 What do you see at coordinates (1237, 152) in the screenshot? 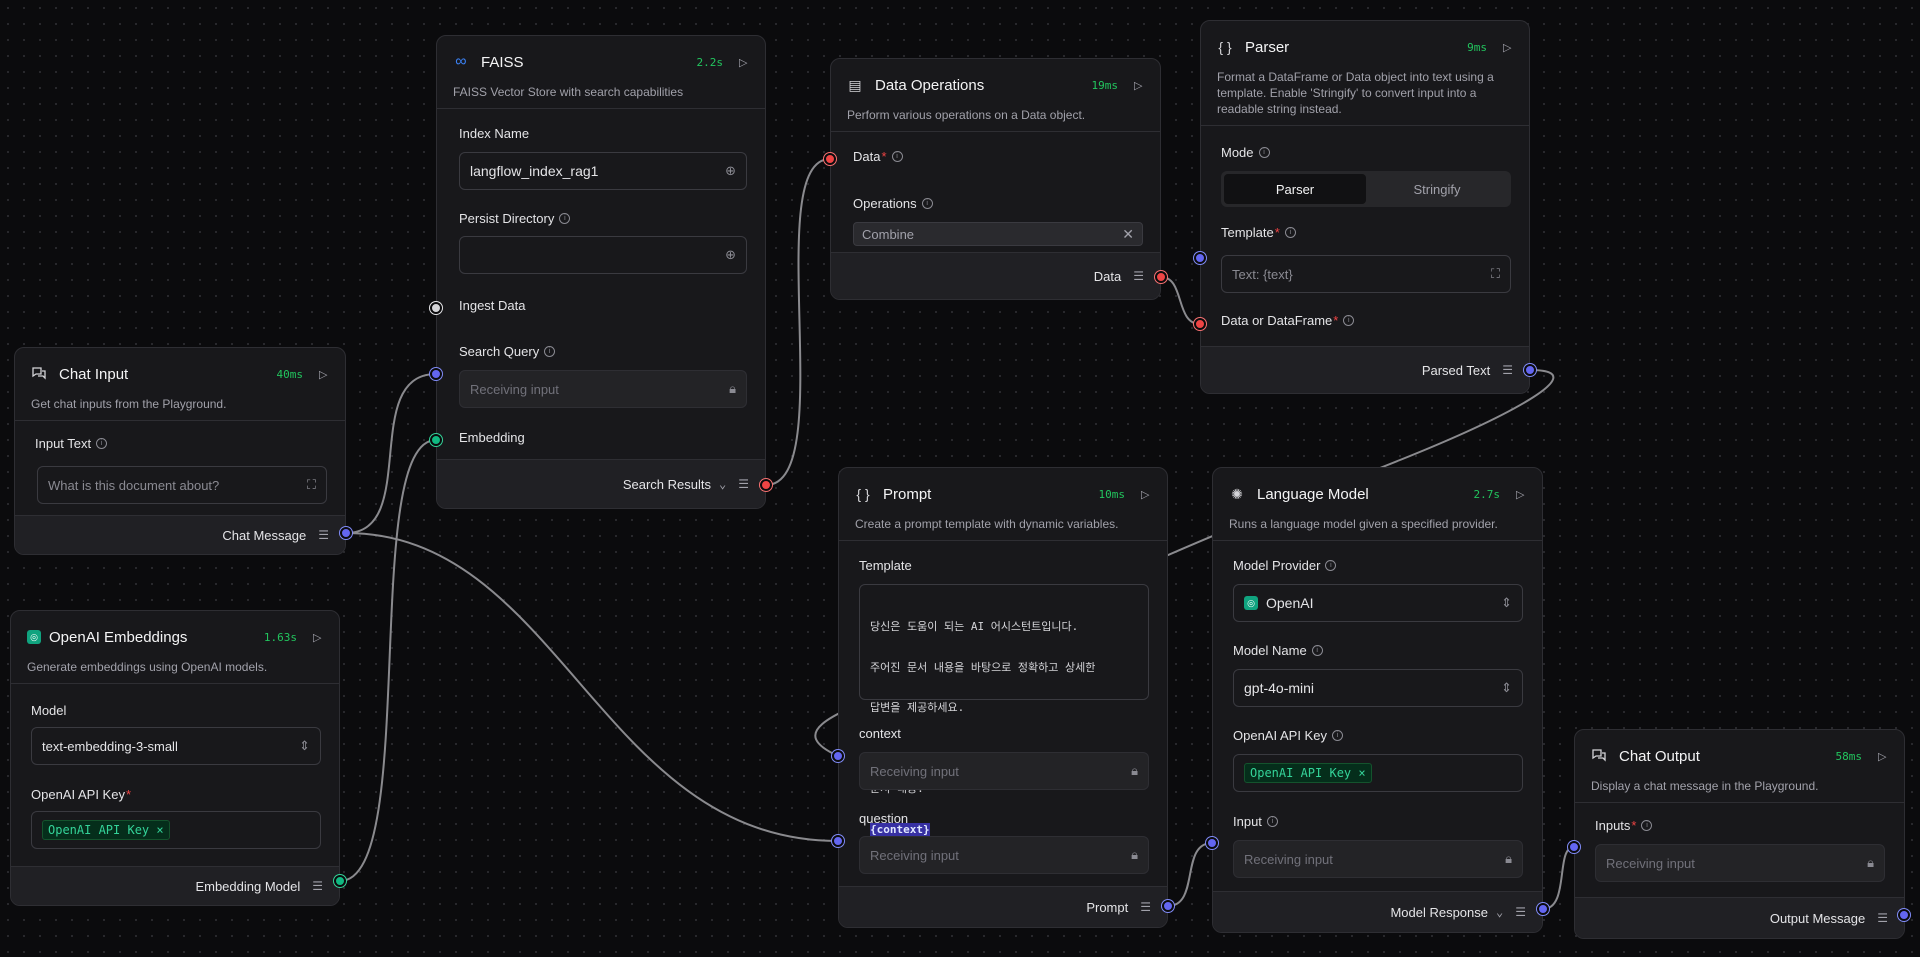
I see `field-label: Mode` at bounding box center [1237, 152].